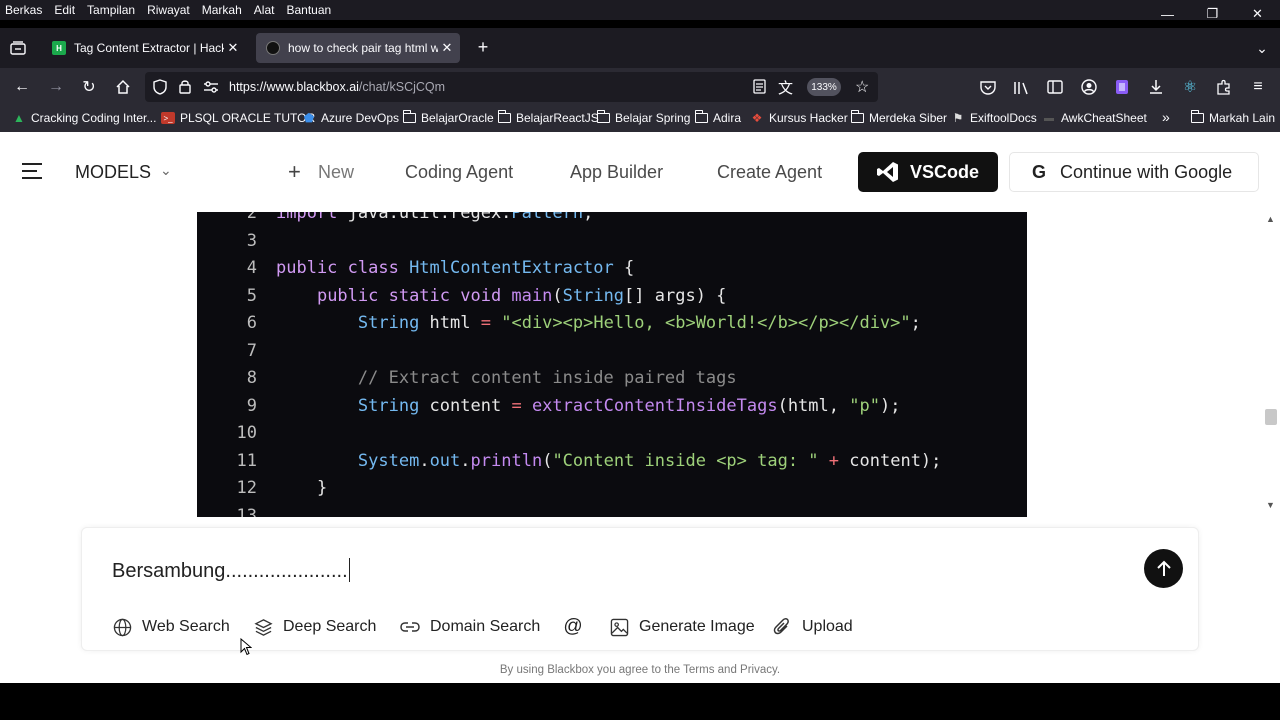  What do you see at coordinates (898, 117) in the screenshot?
I see `bookmark-folder: Merdeka Siber` at bounding box center [898, 117].